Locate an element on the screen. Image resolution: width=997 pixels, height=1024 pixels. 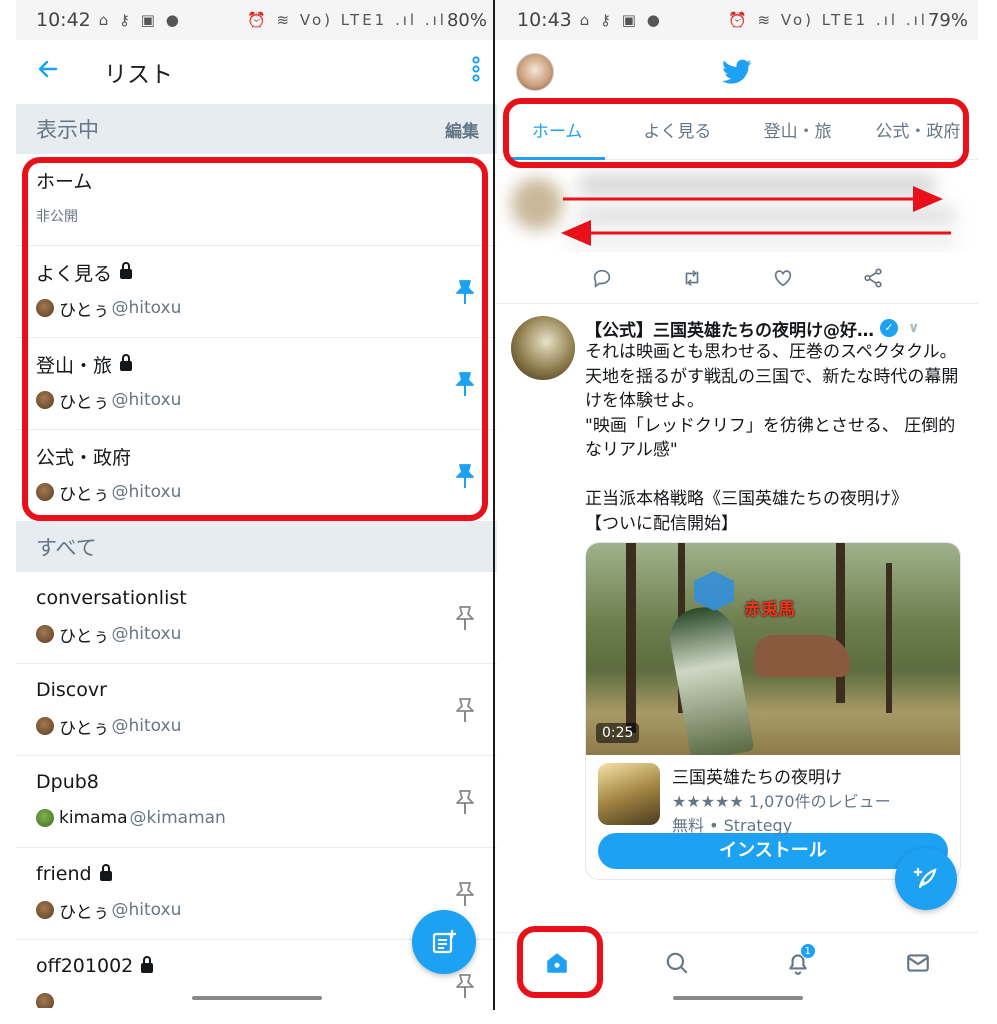
tweet-author-avatar is located at coordinates (543, 348).